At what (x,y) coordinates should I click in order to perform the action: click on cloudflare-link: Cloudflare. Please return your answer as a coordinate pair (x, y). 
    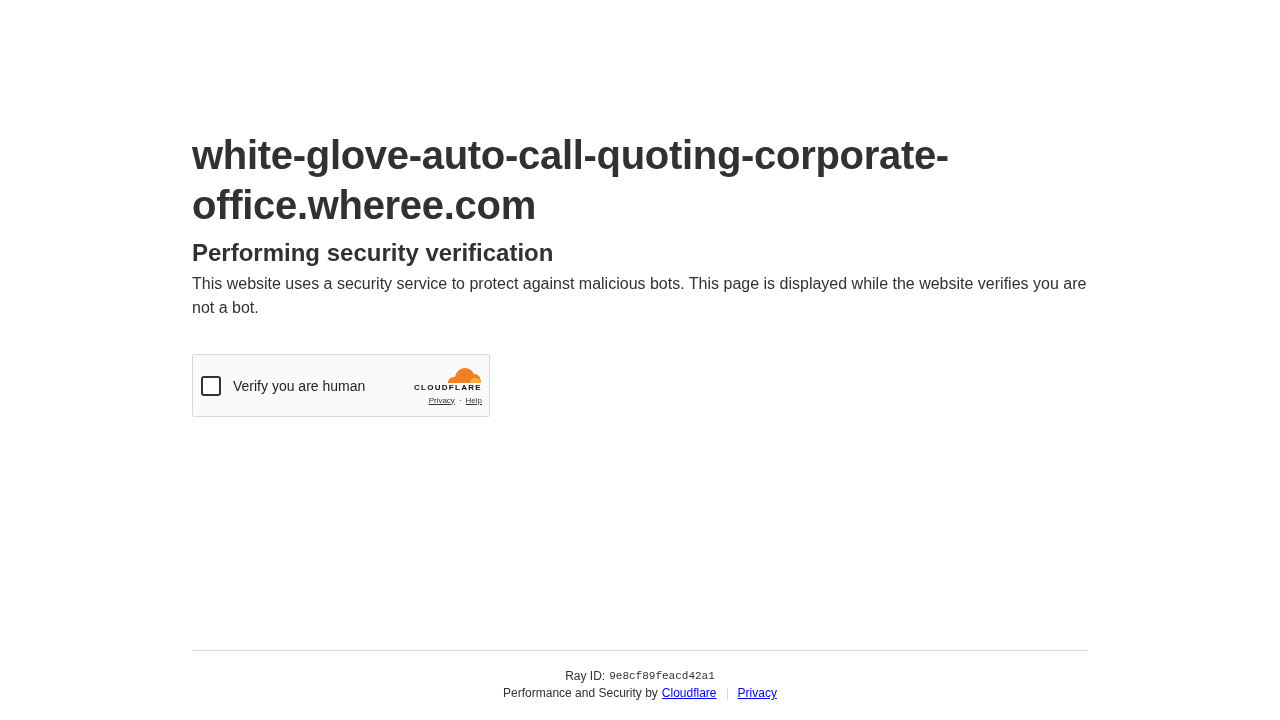
    Looking at the image, I should click on (689, 693).